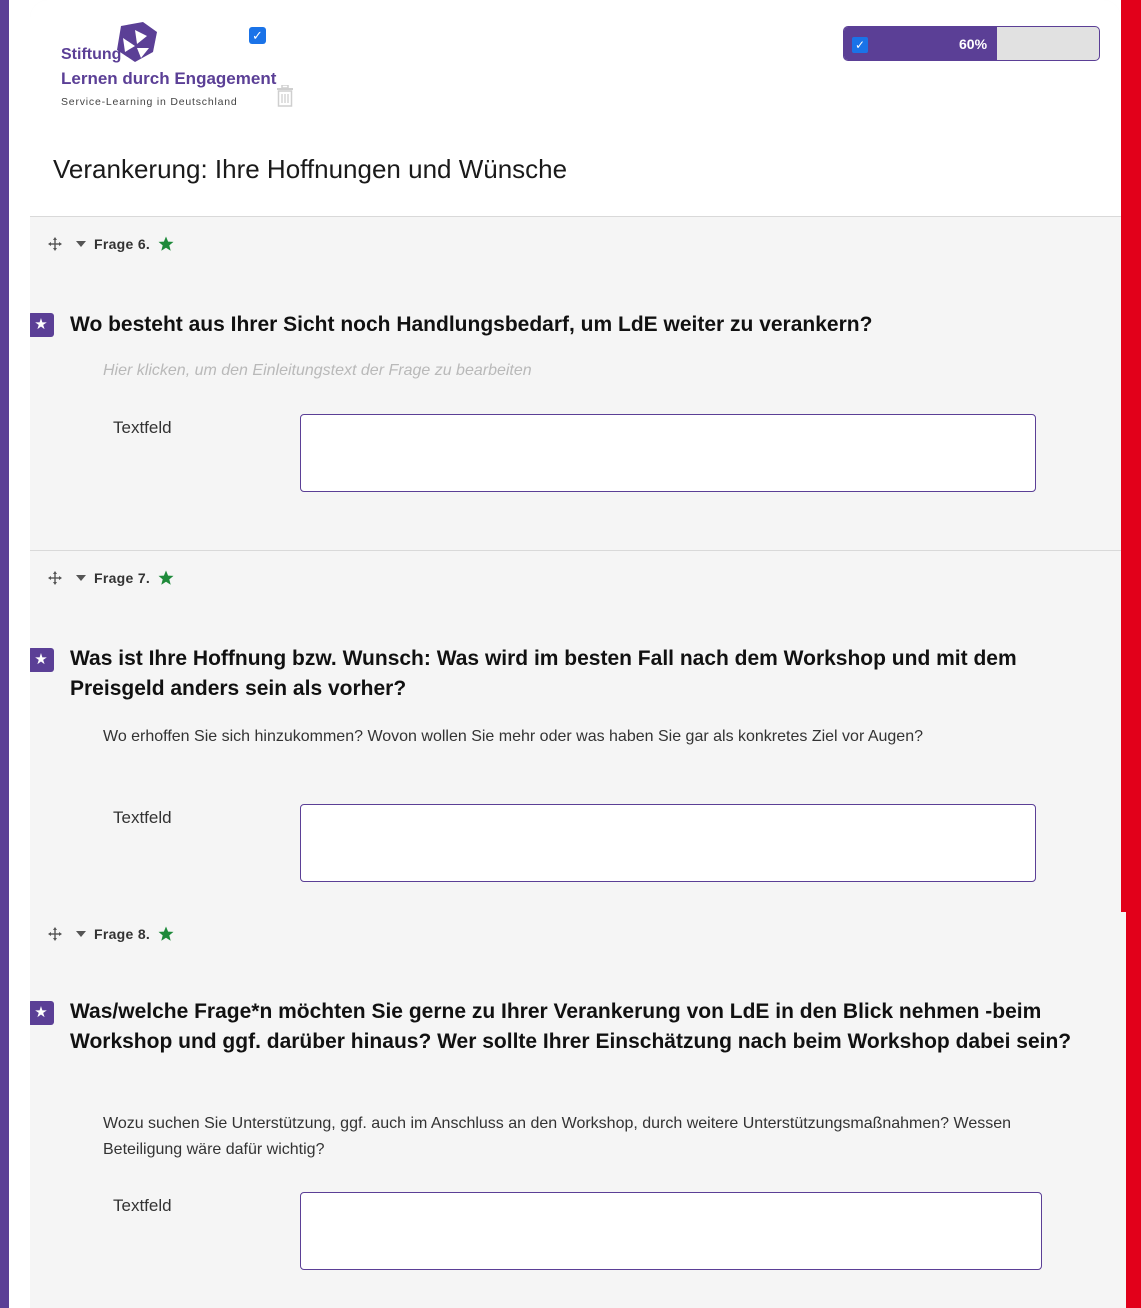 This screenshot has height=1308, width=1141. I want to click on panel-extension, so click(1123, 1110).